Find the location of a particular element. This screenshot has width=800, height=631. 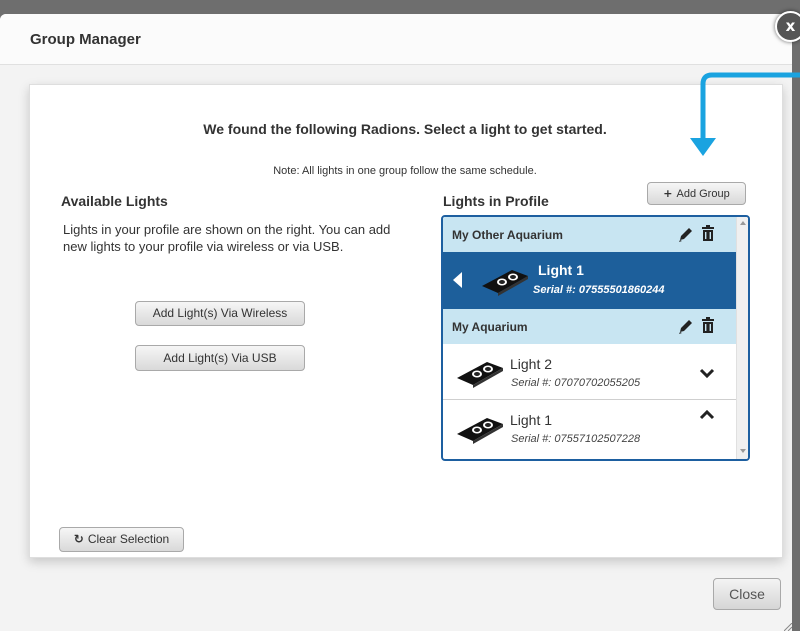

dialog-titlebar: Group Manager is located at coordinates (396, 39).